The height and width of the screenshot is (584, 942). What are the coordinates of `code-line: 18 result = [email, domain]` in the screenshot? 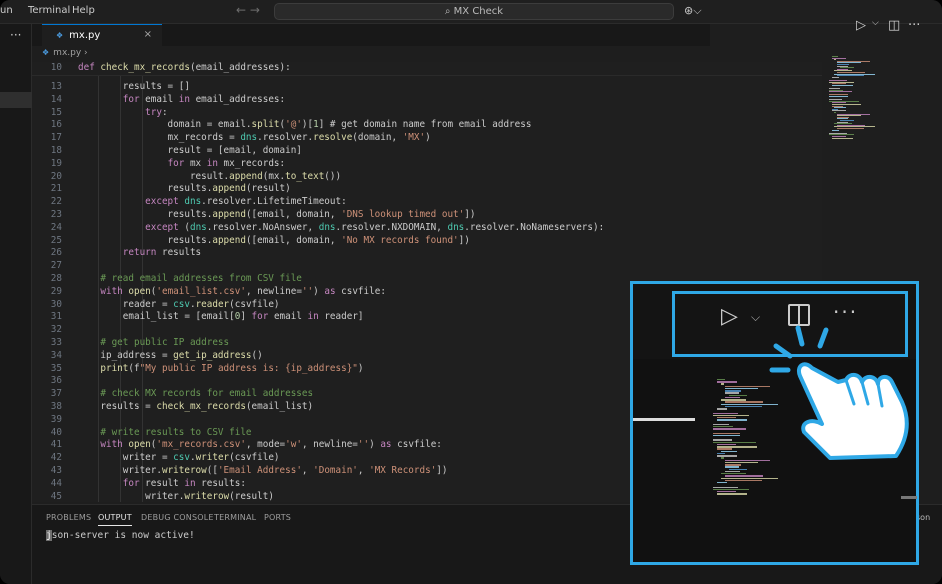 It's located at (427, 151).